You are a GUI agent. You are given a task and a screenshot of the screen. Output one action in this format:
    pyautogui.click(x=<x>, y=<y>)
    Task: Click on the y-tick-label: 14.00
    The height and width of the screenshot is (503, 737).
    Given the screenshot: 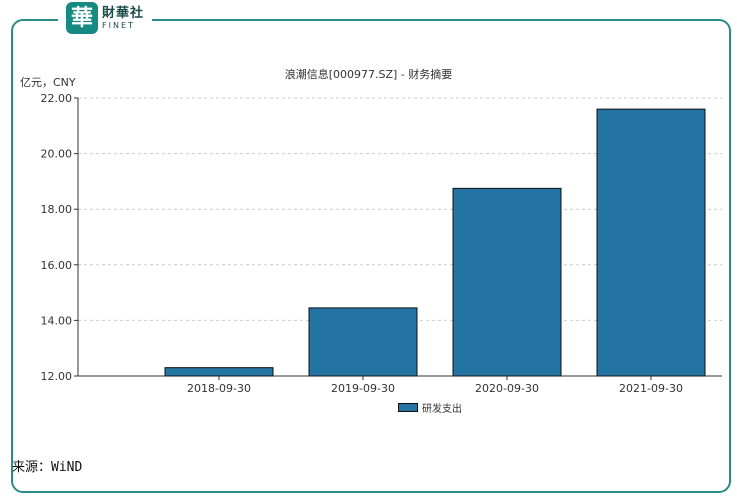 What is the action you would take?
    pyautogui.click(x=57, y=320)
    